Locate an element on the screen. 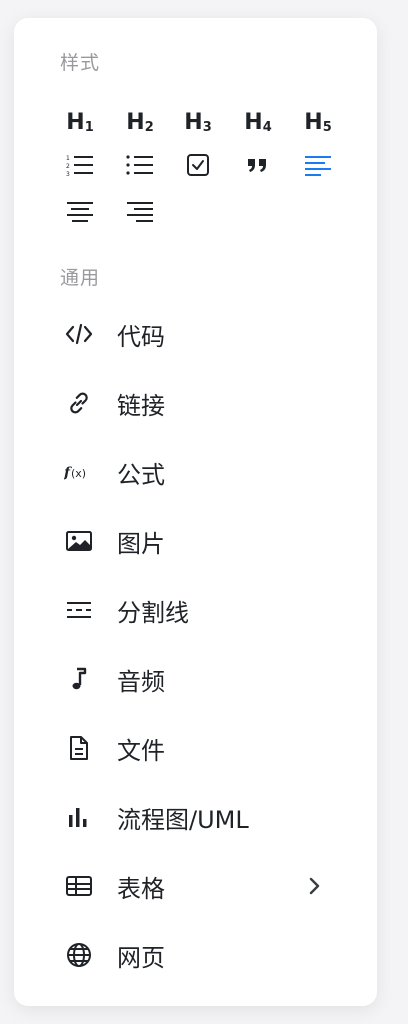 The width and height of the screenshot is (408, 1024). globe-icon is located at coordinates (79, 955).